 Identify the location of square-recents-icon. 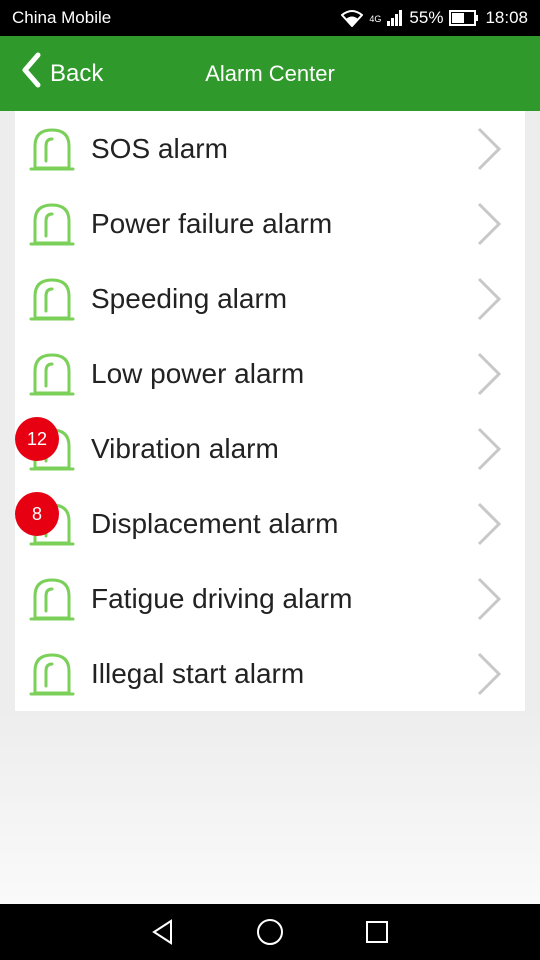
(376, 932).